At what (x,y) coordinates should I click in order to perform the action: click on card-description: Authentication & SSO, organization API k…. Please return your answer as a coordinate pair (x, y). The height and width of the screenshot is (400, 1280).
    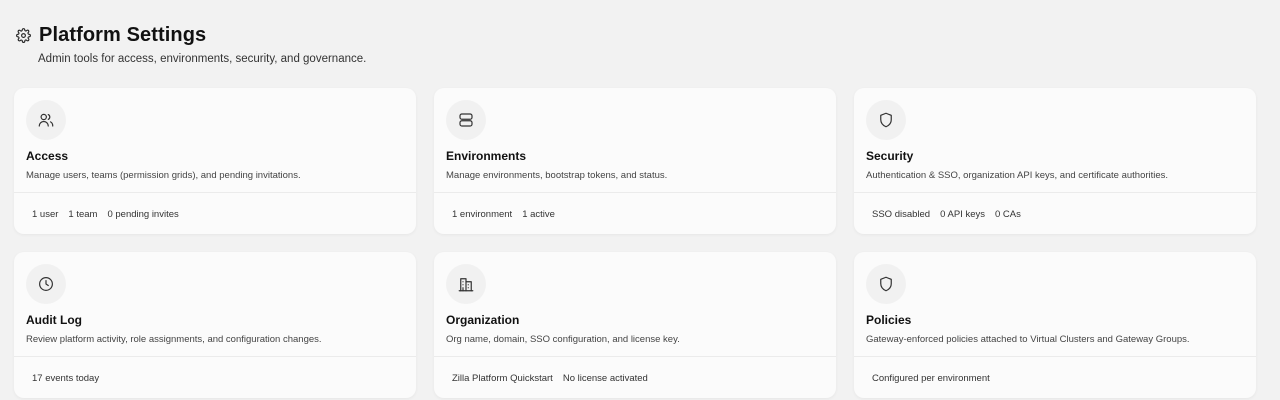
    Looking at the image, I should click on (1017, 175).